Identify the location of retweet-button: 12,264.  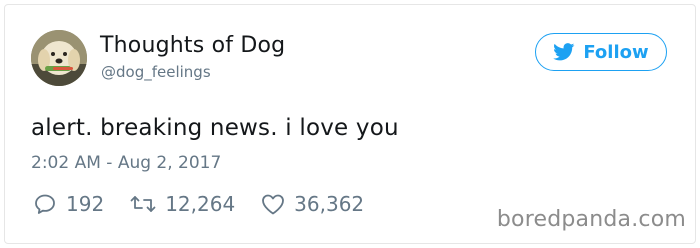
(182, 204).